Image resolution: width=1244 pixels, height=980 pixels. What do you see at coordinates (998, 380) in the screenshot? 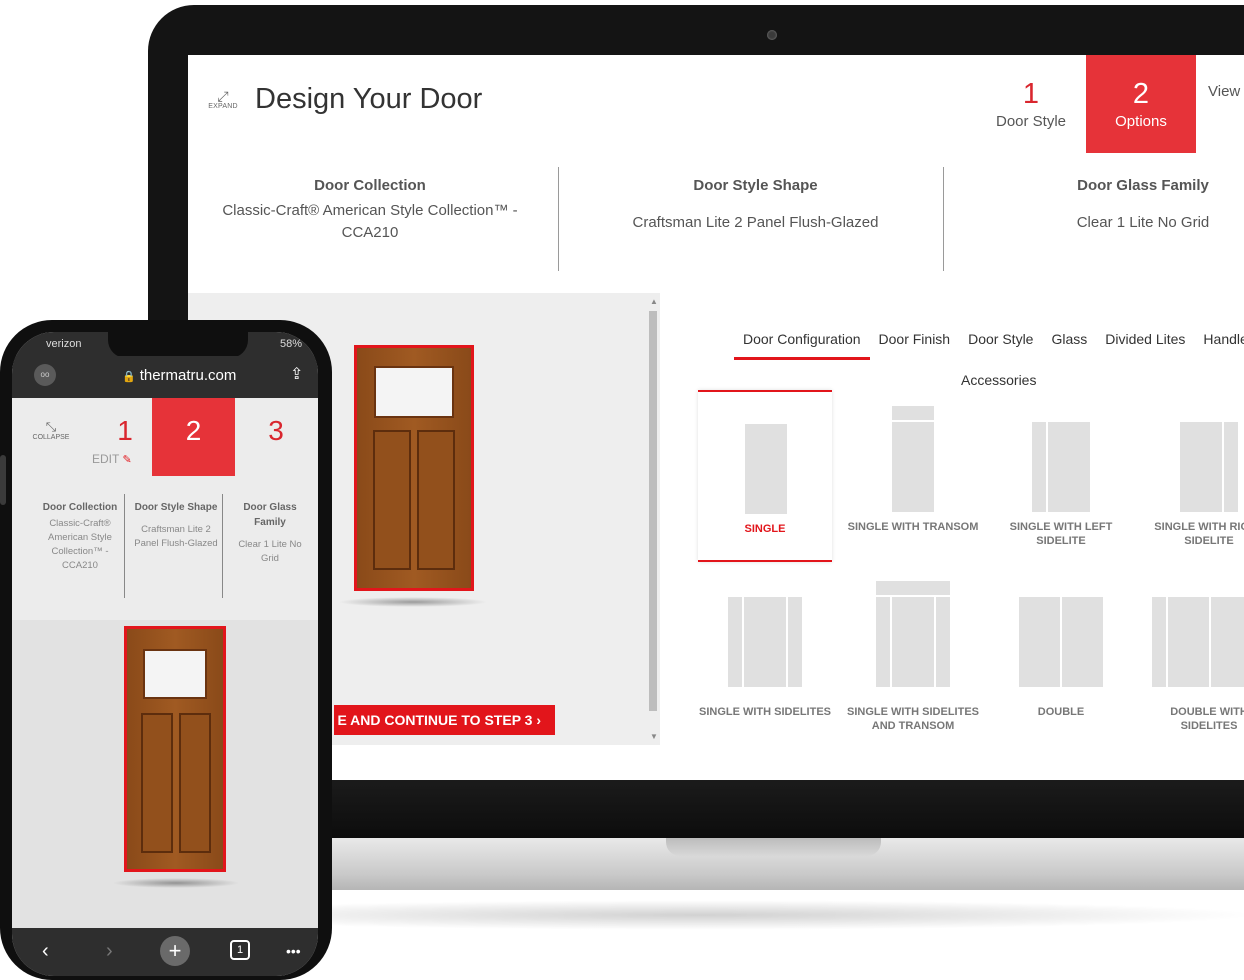
I see `tab-accessories: Accessories` at bounding box center [998, 380].